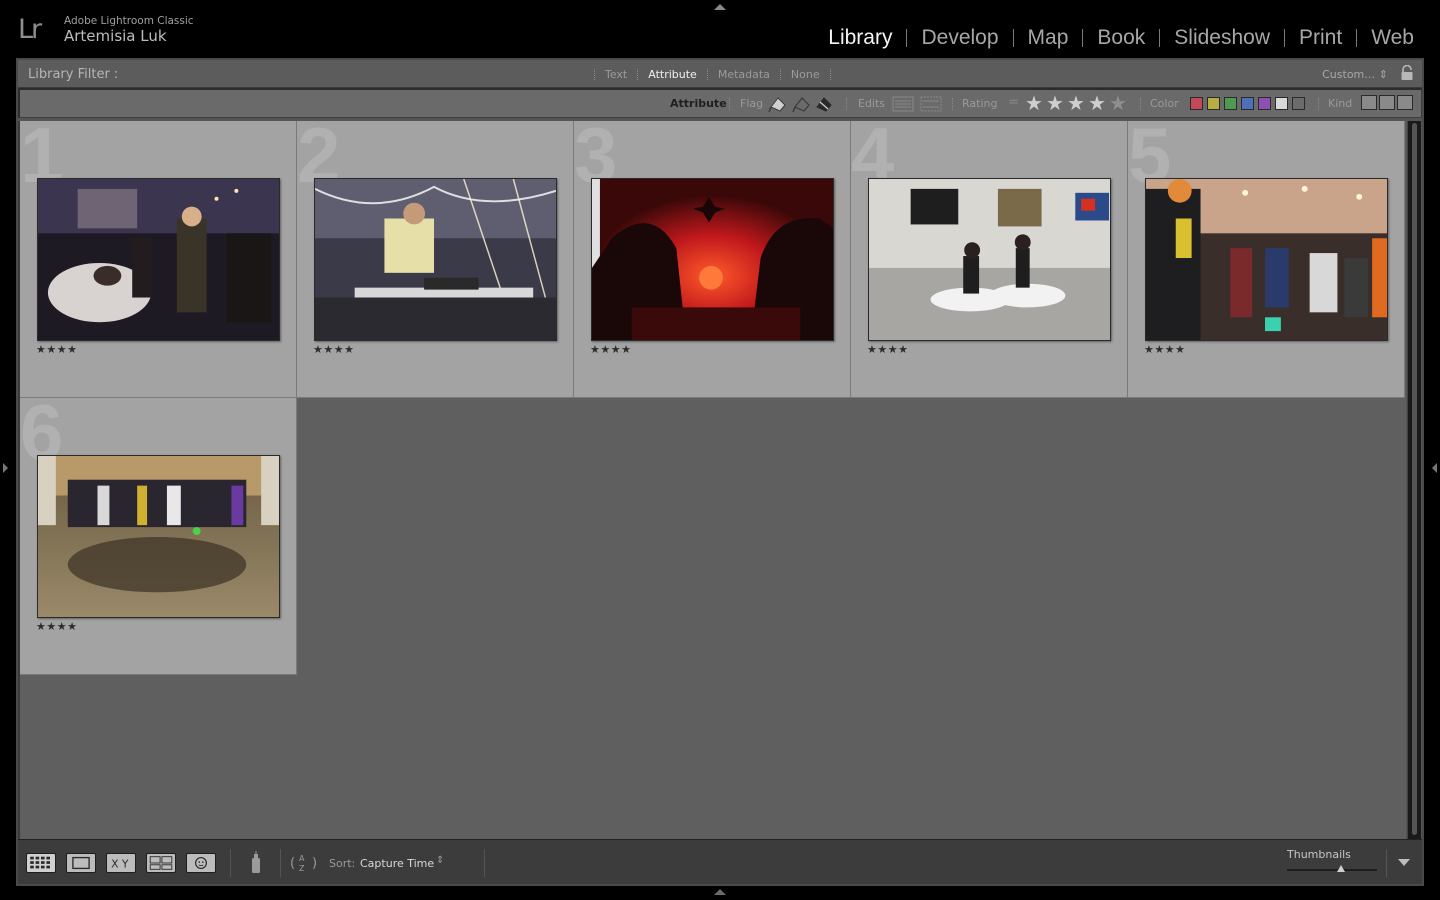 Image resolution: width=1440 pixels, height=900 pixels. What do you see at coordinates (201, 863) in the screenshot?
I see `people-view-icon` at bounding box center [201, 863].